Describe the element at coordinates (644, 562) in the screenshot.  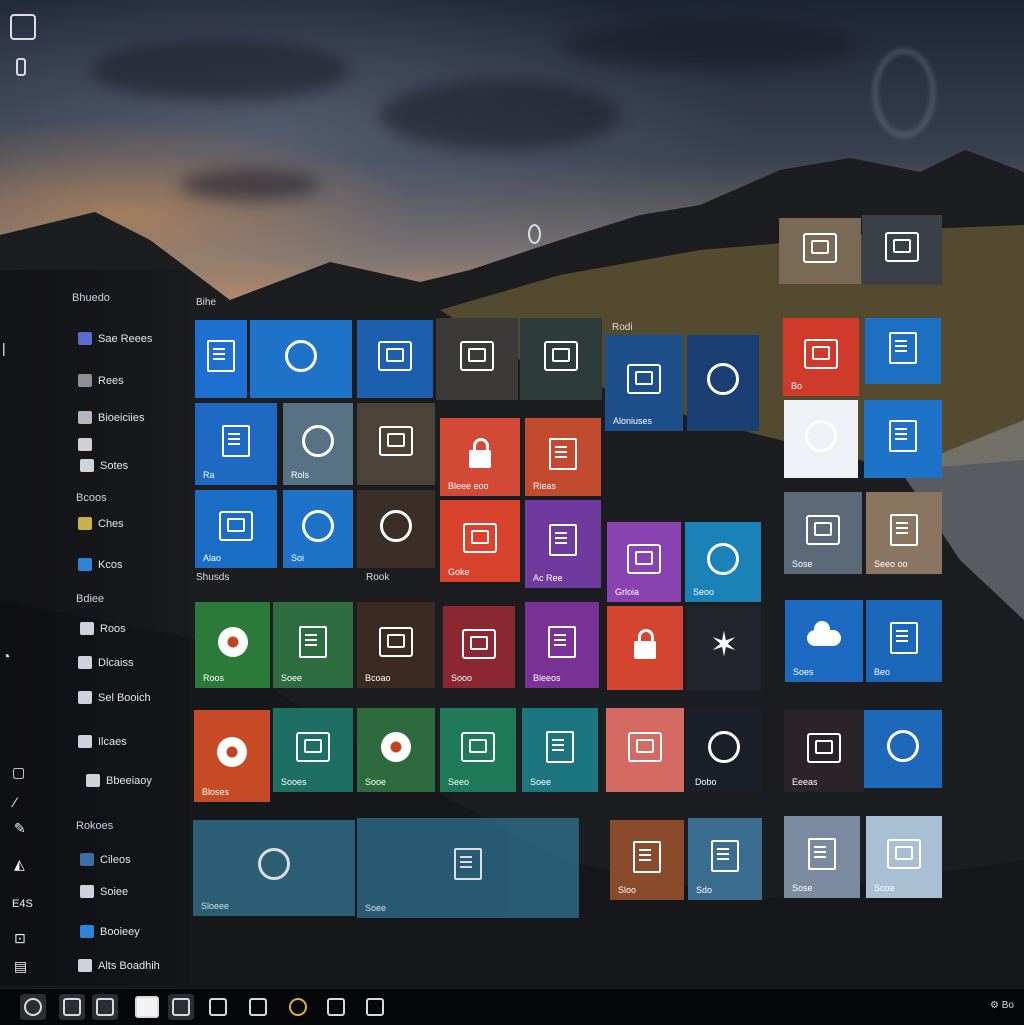
I see `app-tile: Grloia` at that location.